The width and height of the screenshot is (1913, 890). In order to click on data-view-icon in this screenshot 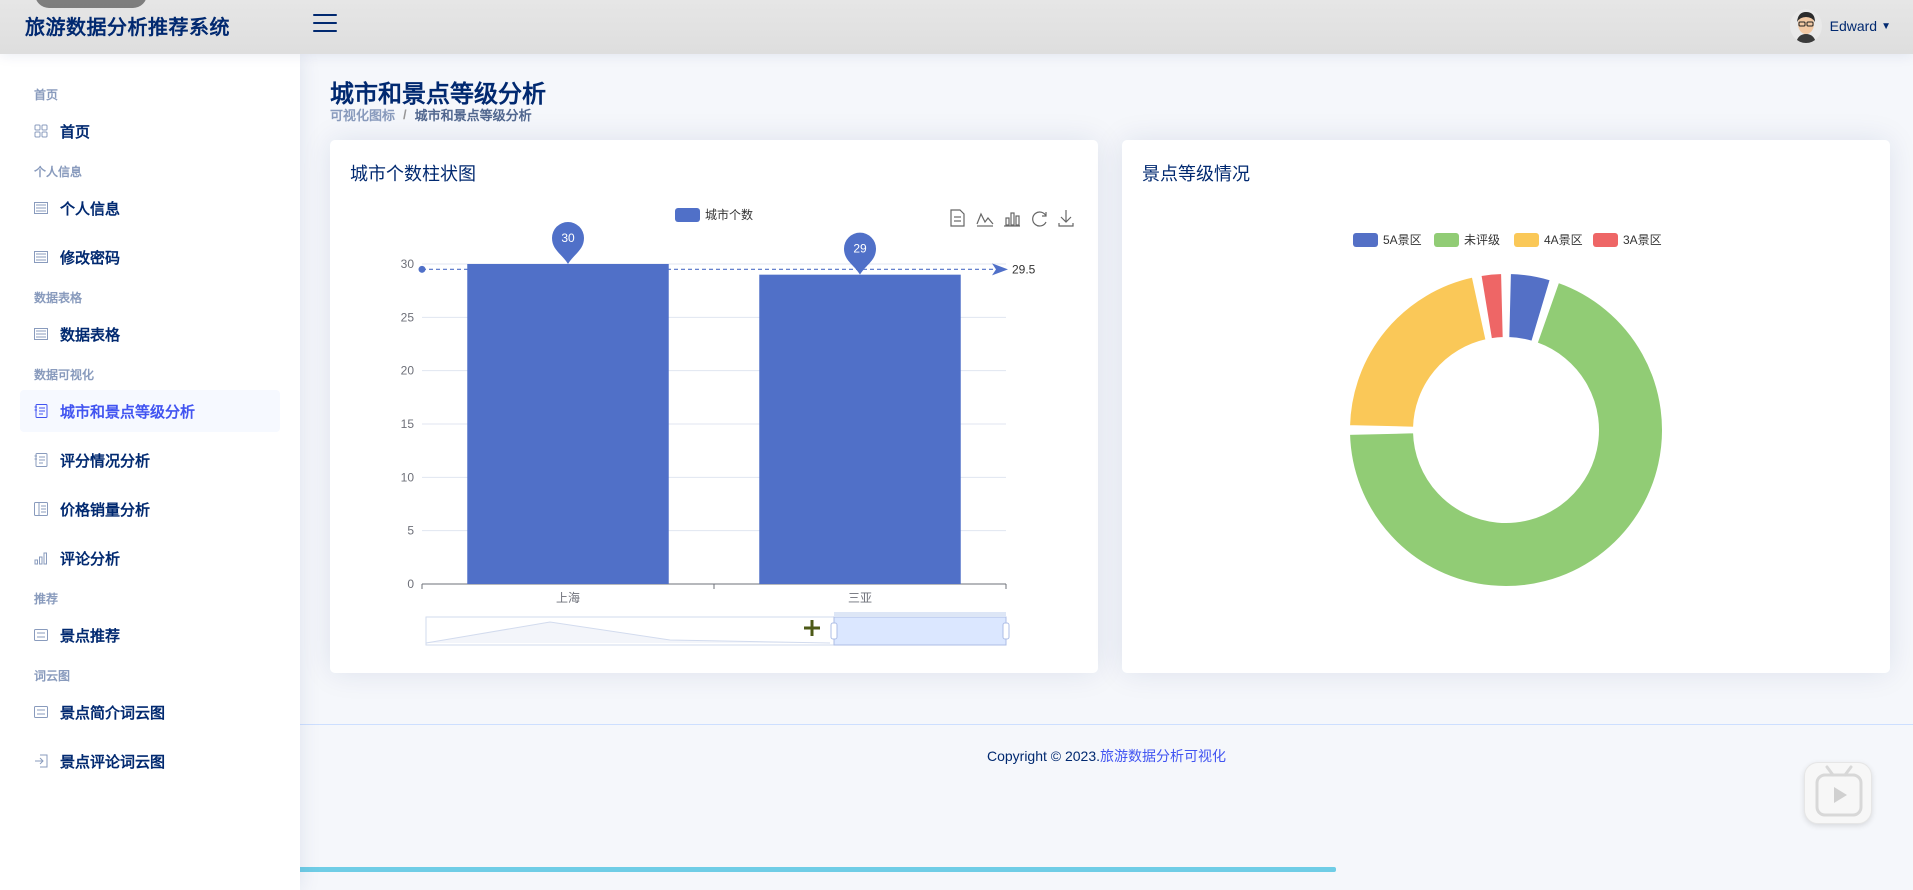, I will do `click(957, 218)`.